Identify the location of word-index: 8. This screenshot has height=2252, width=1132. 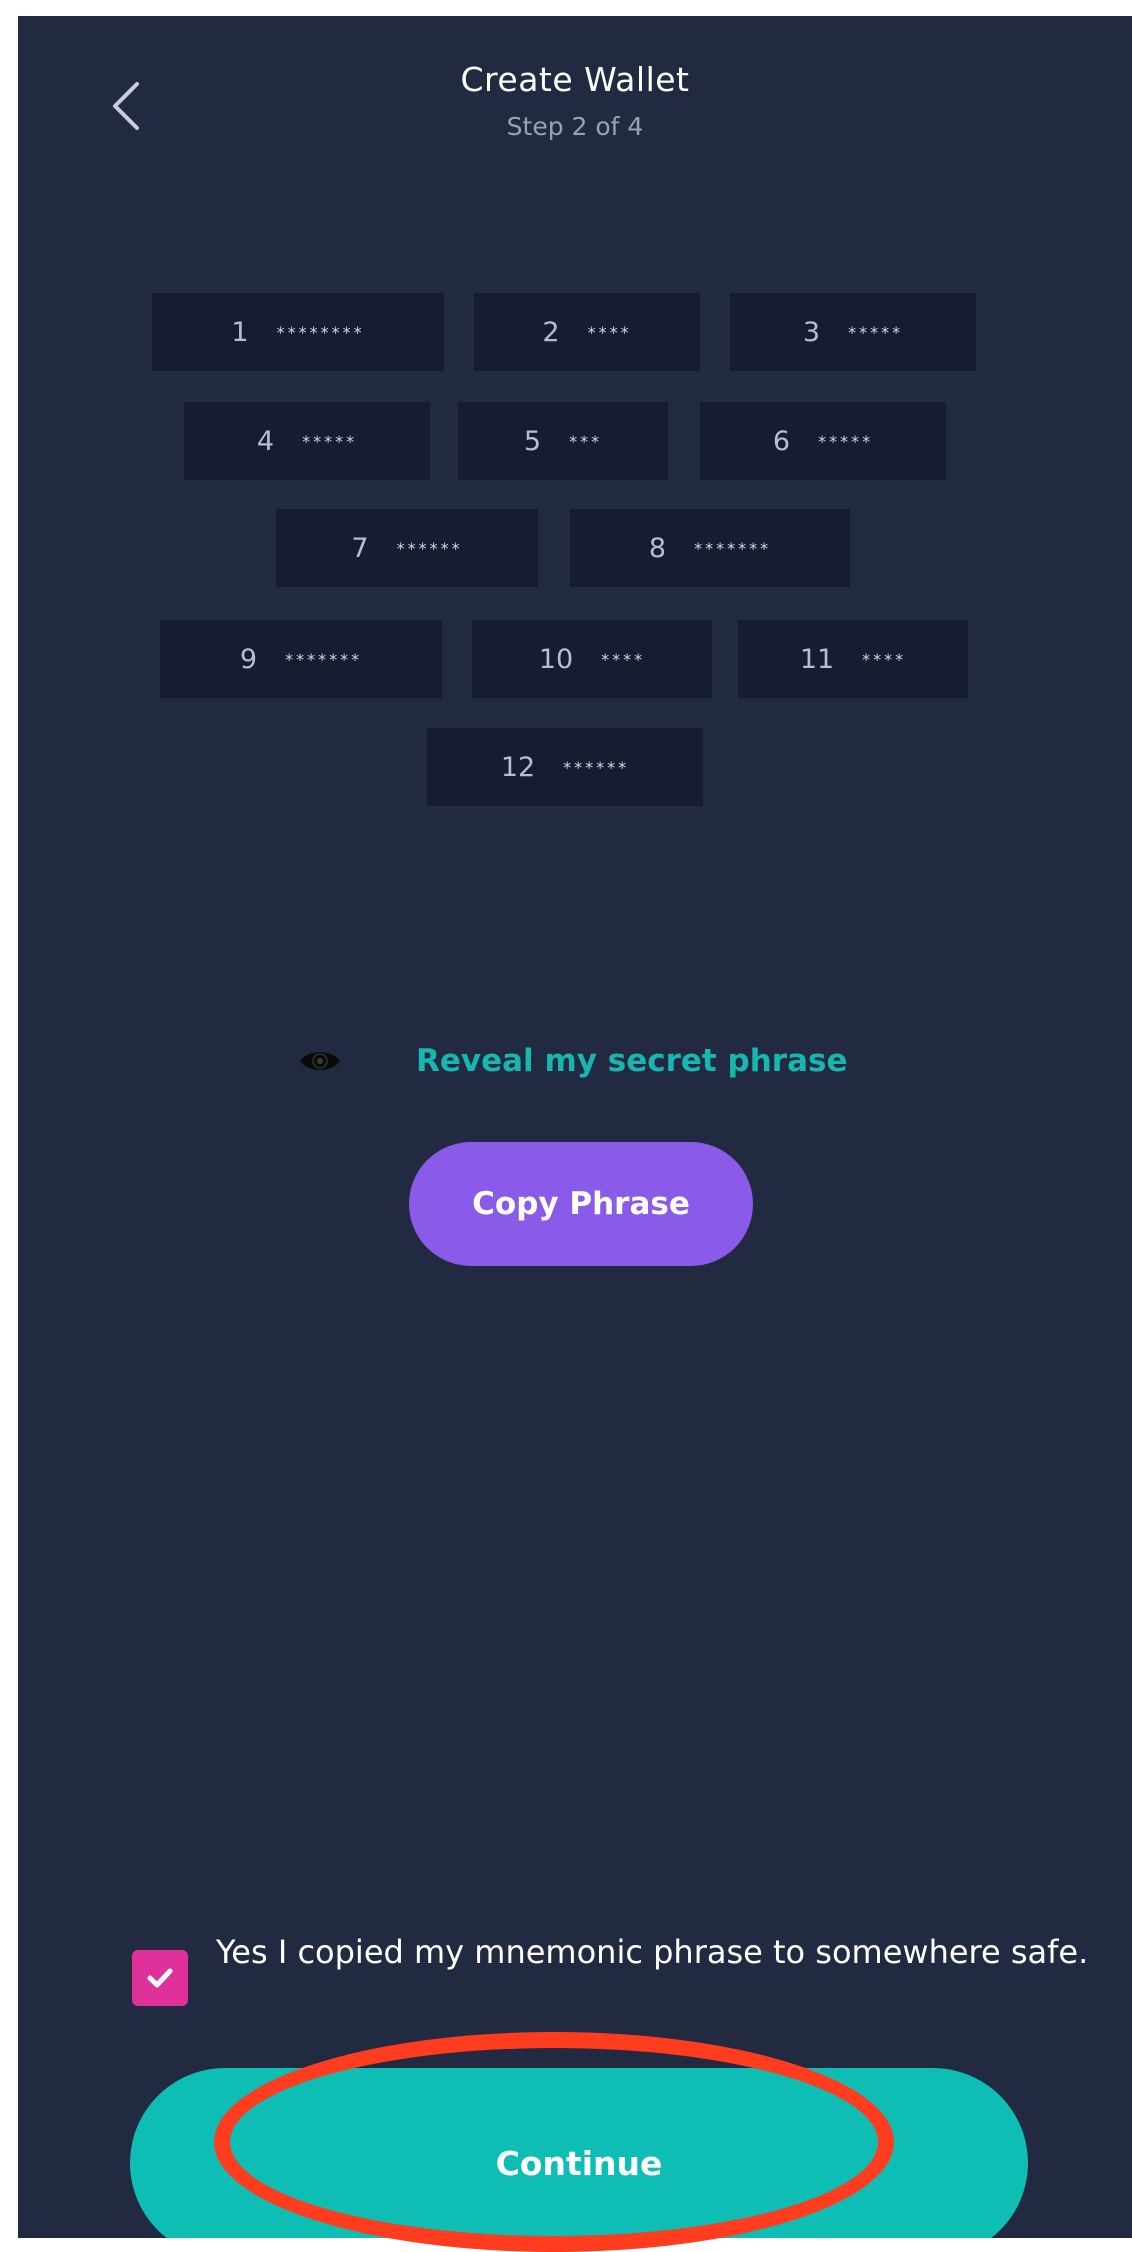
(657, 548).